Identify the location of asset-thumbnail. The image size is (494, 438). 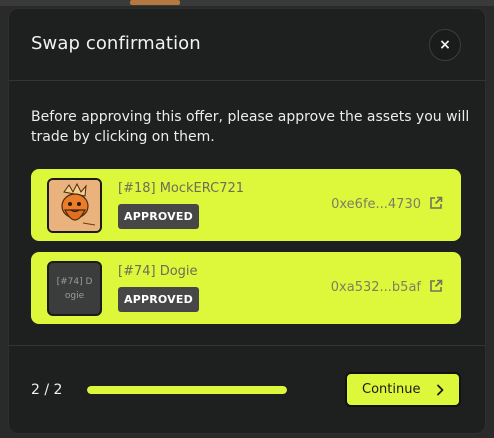
(74, 205).